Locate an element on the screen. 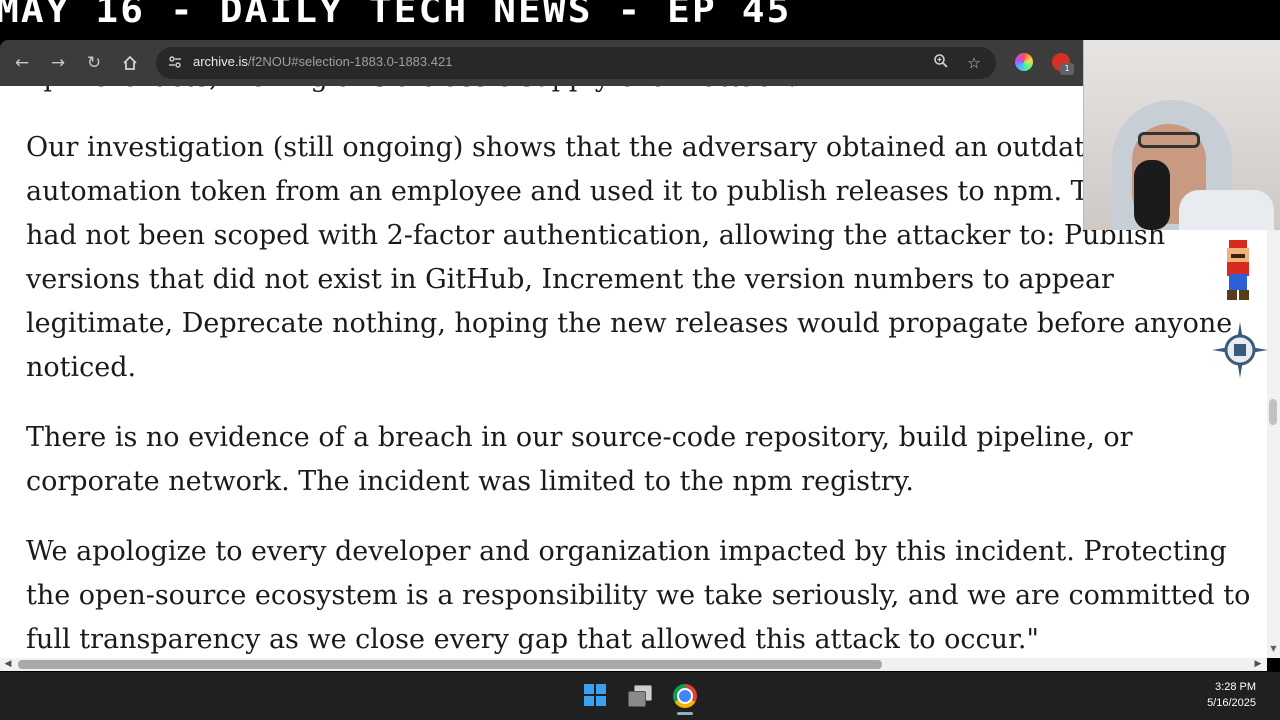 Image resolution: width=1280 pixels, height=720 pixels. horizontal-scroll-thumb is located at coordinates (450, 664).